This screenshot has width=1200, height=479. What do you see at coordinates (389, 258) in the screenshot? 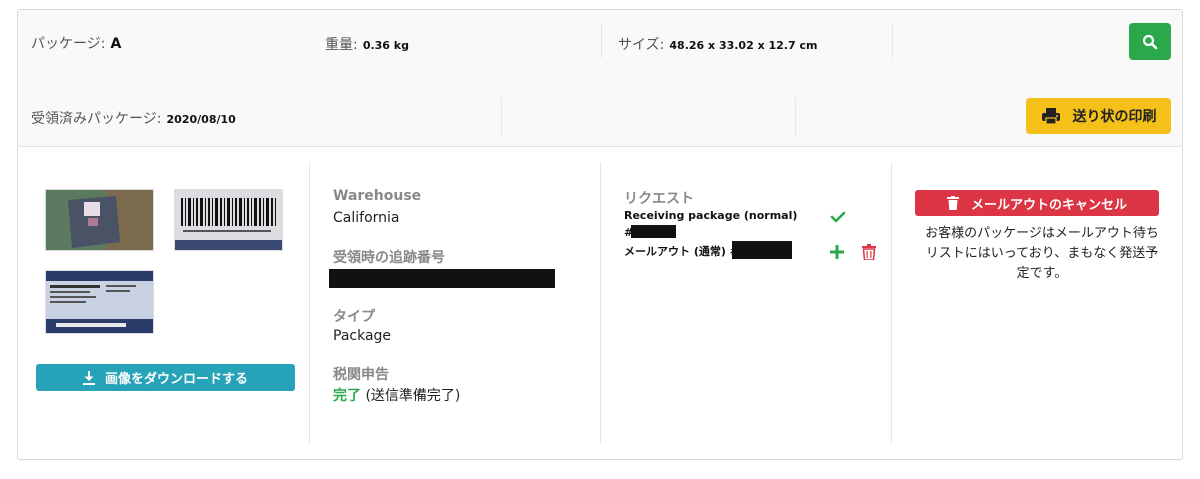
I see `tracking-label: 受領時の追跡番号` at bounding box center [389, 258].